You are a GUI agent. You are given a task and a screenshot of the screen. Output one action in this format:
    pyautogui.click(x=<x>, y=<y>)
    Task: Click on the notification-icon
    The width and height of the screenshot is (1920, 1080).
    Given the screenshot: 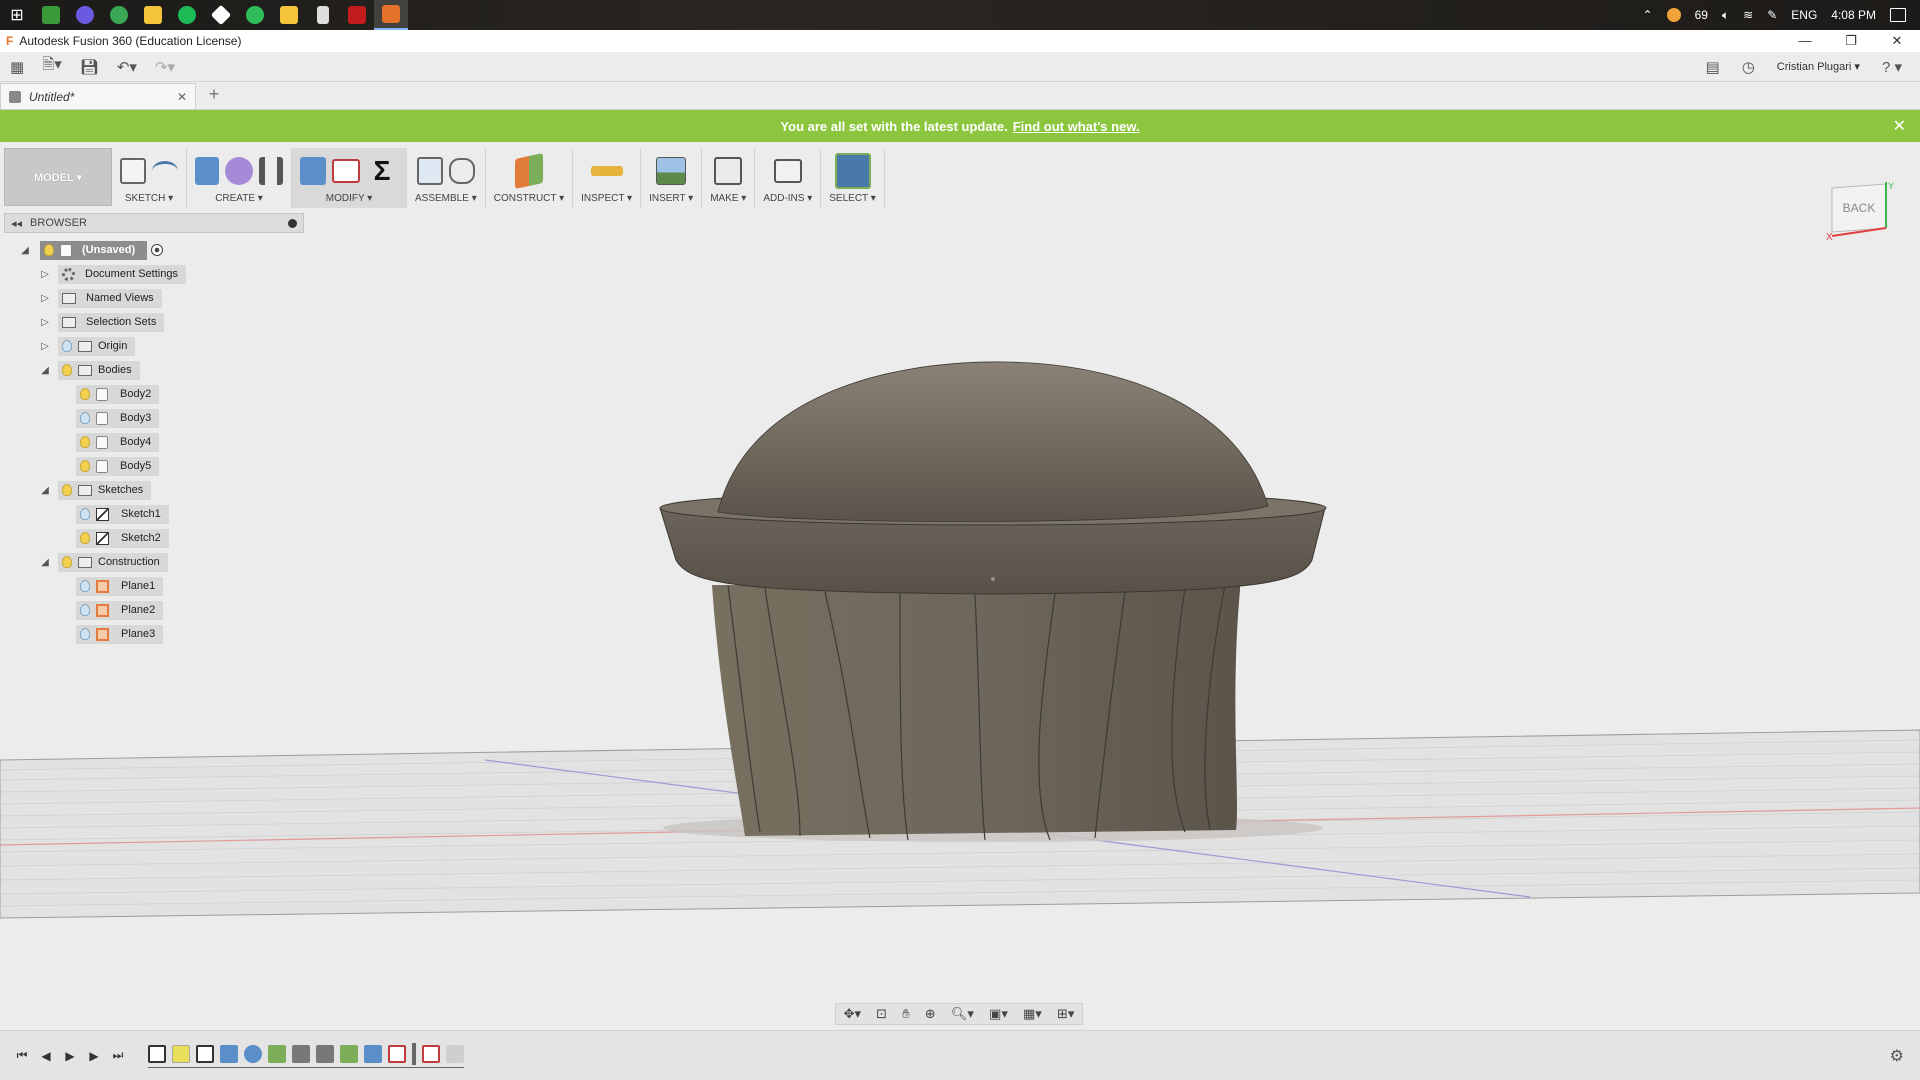 What is the action you would take?
    pyautogui.click(x=1898, y=15)
    